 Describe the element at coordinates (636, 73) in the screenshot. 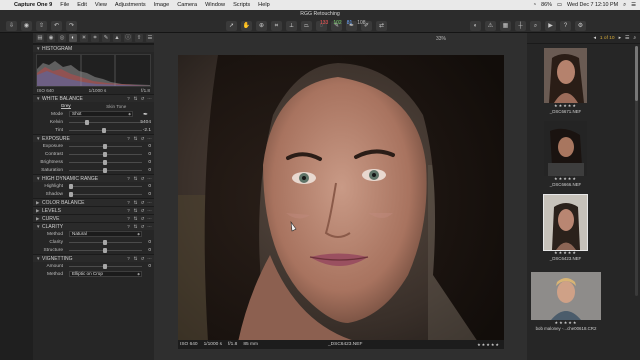

I see `scrollbar-thumb` at that location.